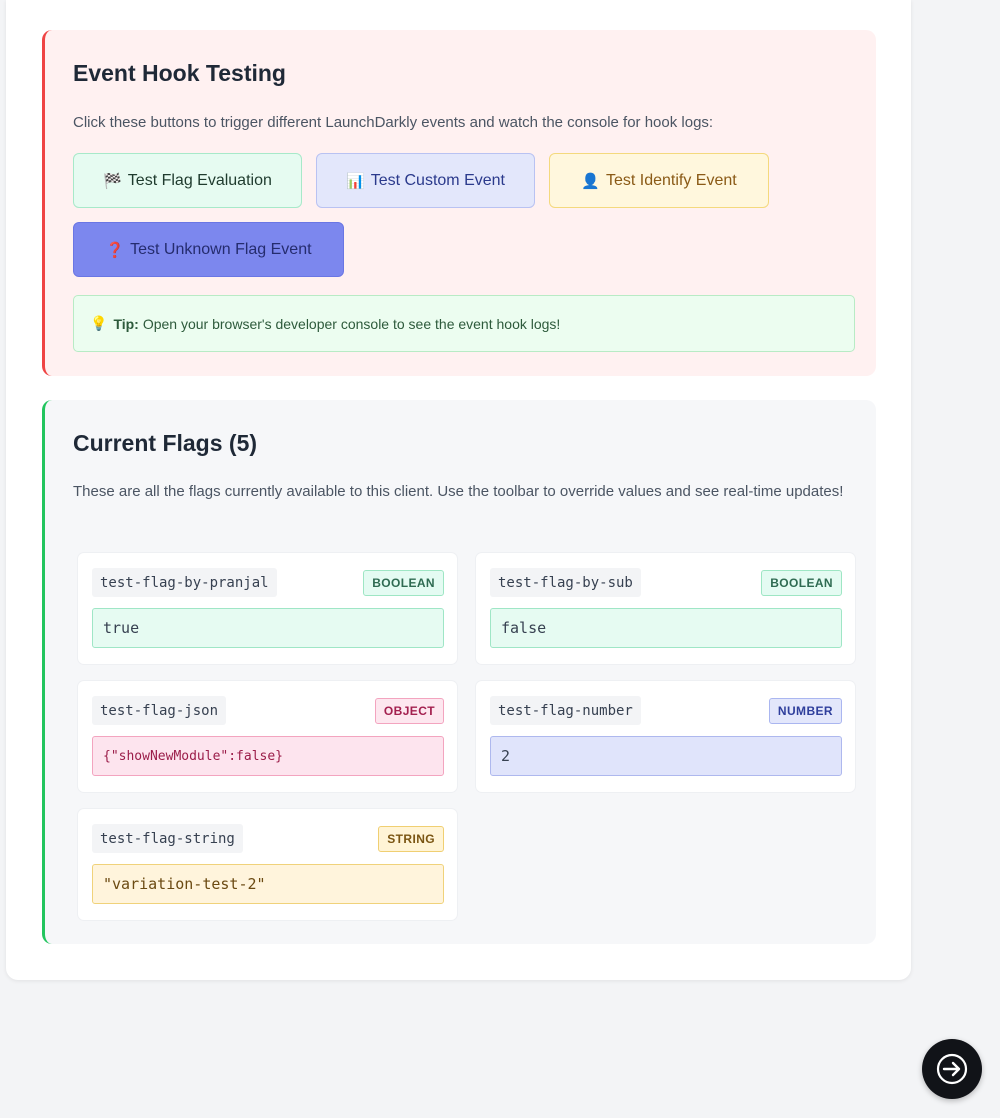  I want to click on flag-value: false, so click(666, 628).